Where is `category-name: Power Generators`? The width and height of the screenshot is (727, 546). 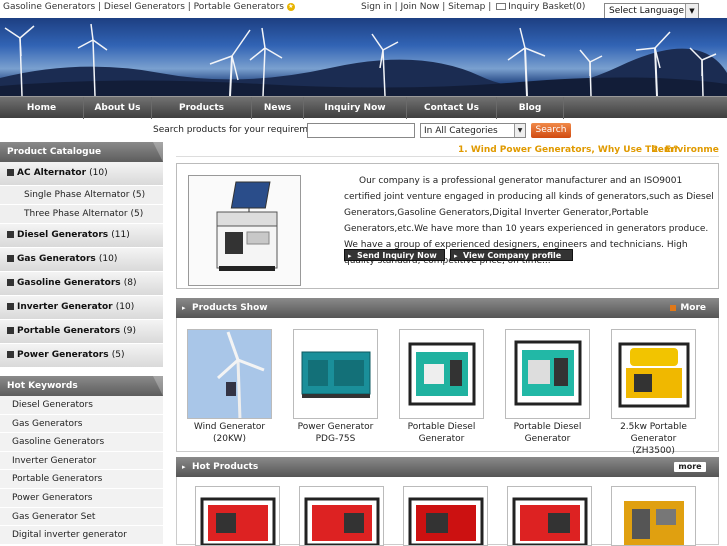
category-name: Power Generators is located at coordinates (63, 355).